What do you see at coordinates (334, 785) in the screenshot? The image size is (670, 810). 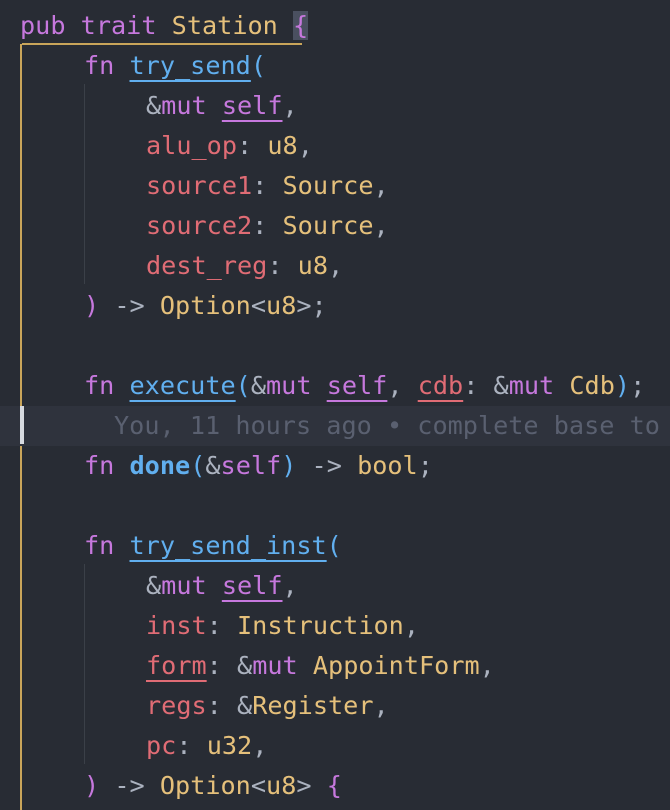 I see `brace: {` at bounding box center [334, 785].